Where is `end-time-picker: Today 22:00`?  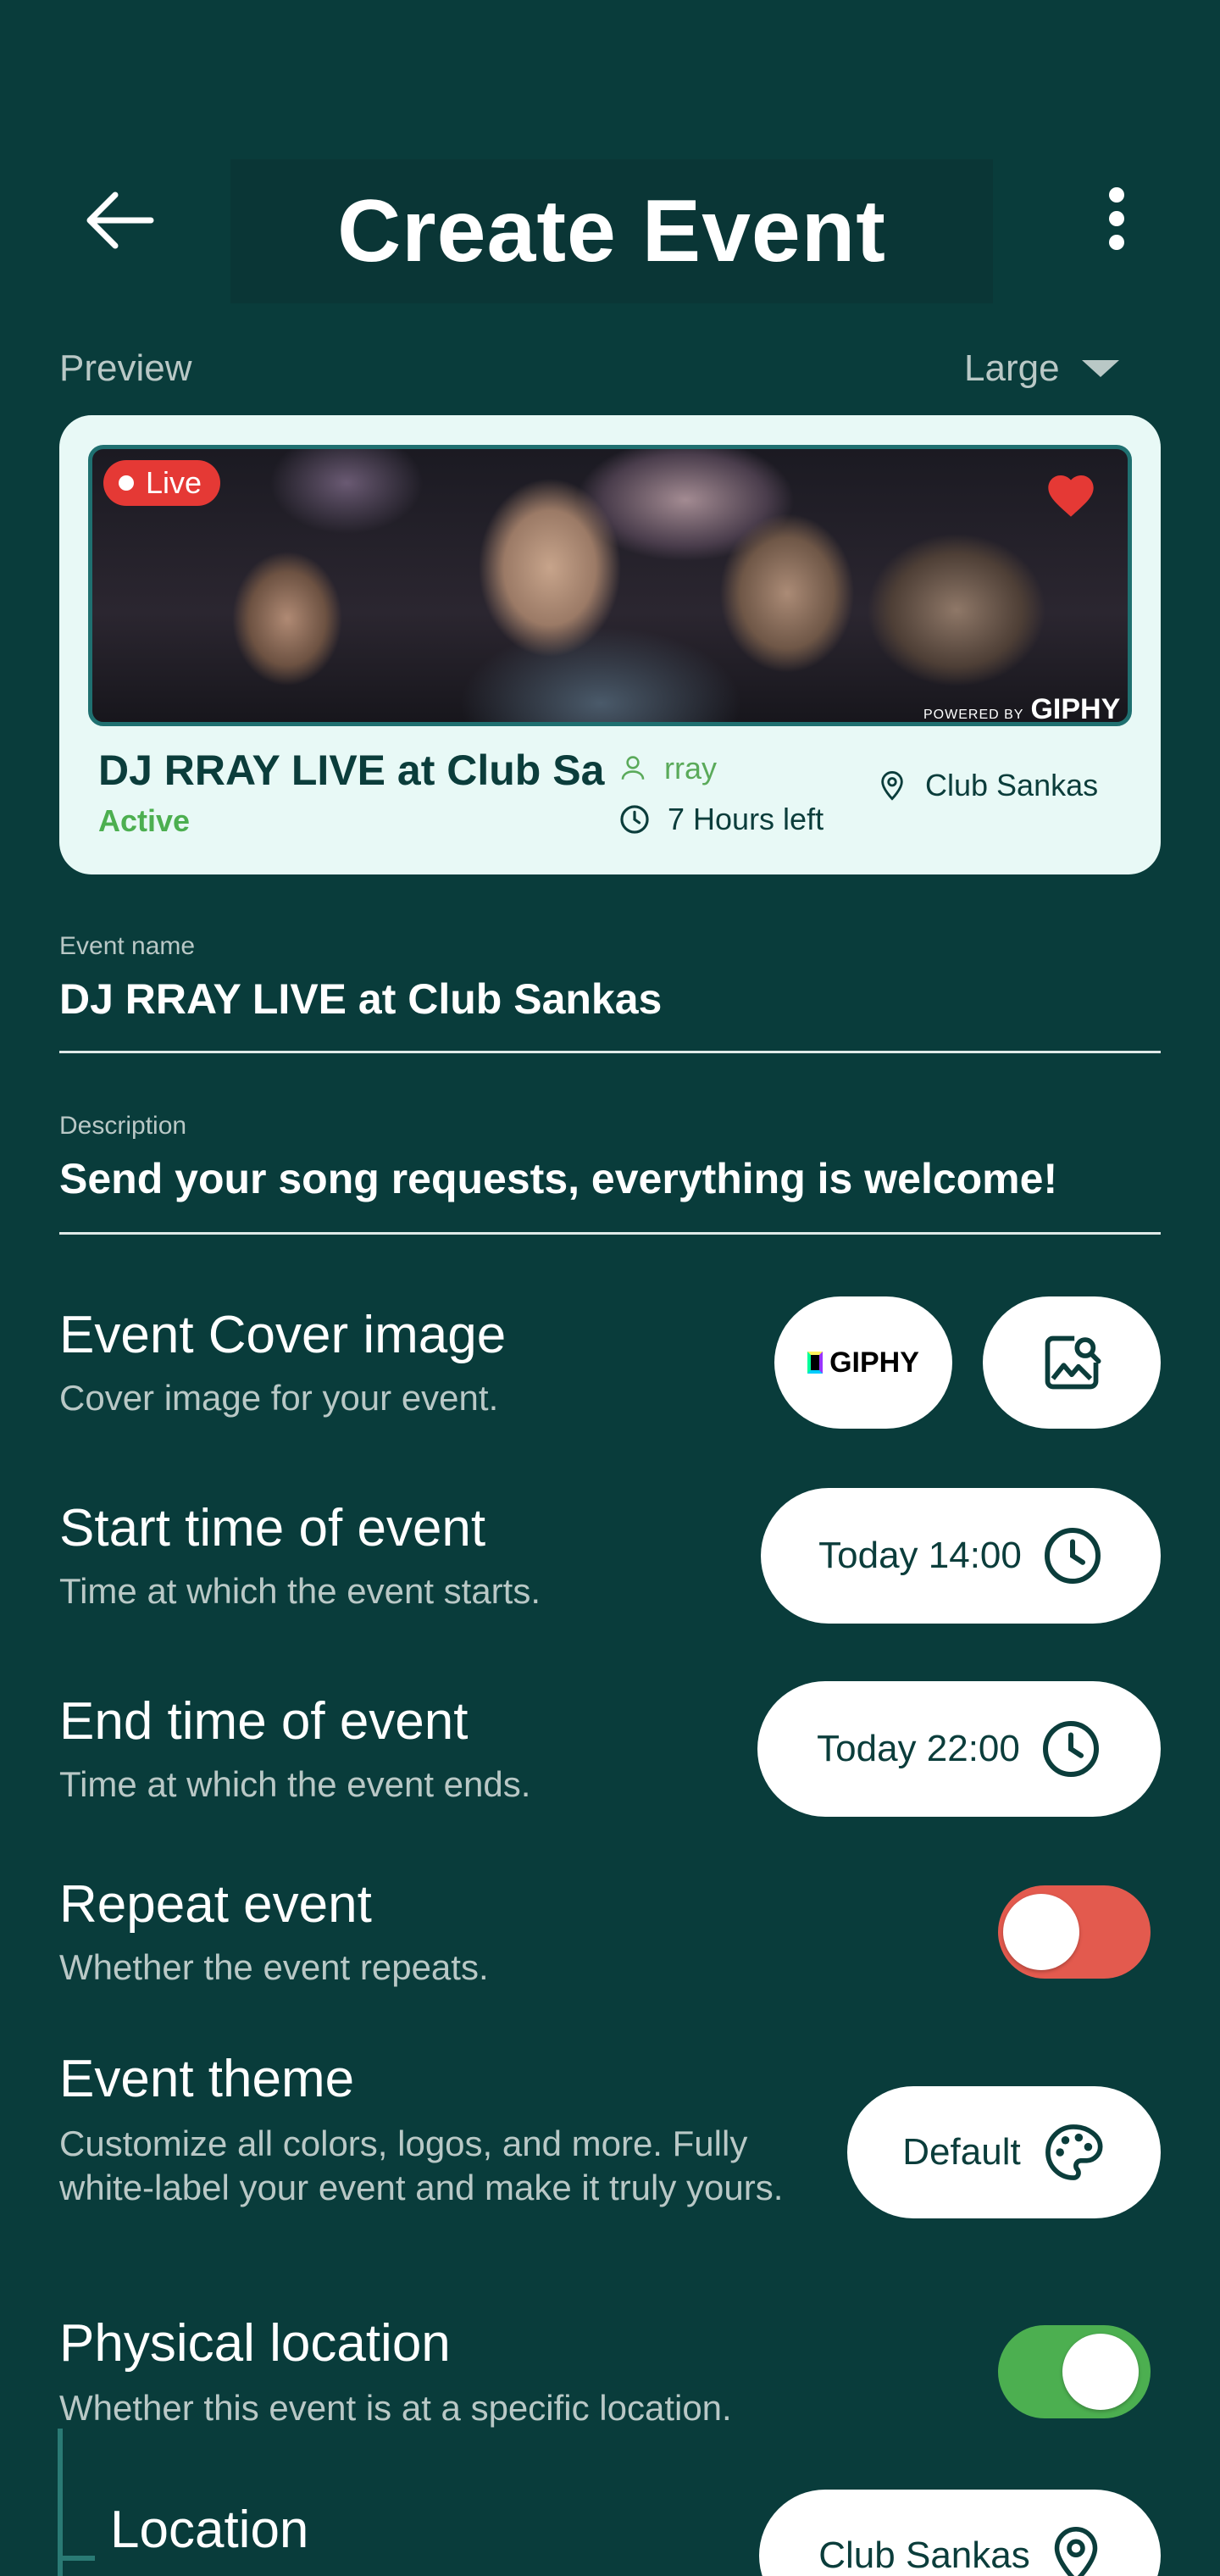
end-time-picker: Today 22:00 is located at coordinates (959, 1749).